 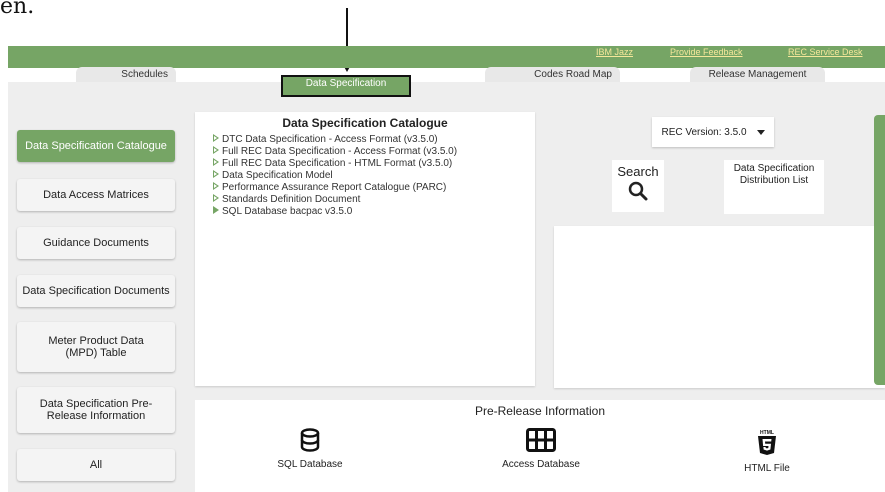 I want to click on access-database-download: Access Database, so click(x=541, y=449).